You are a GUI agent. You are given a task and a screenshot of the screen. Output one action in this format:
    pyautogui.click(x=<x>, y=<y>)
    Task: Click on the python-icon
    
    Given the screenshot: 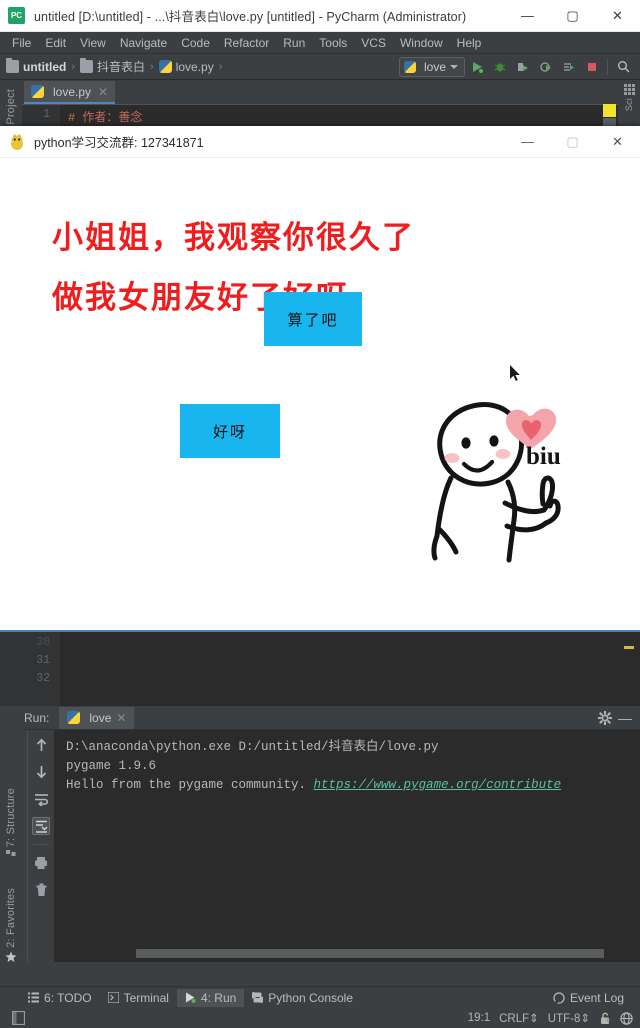 What is the action you would take?
    pyautogui.click(x=258, y=997)
    